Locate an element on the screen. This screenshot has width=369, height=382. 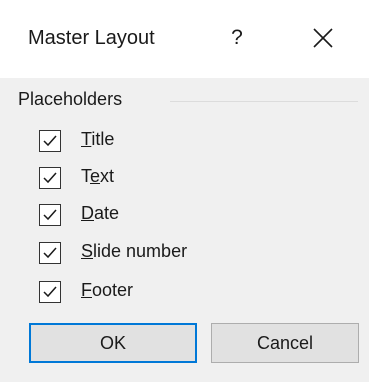
date-checkbox is located at coordinates (50, 215).